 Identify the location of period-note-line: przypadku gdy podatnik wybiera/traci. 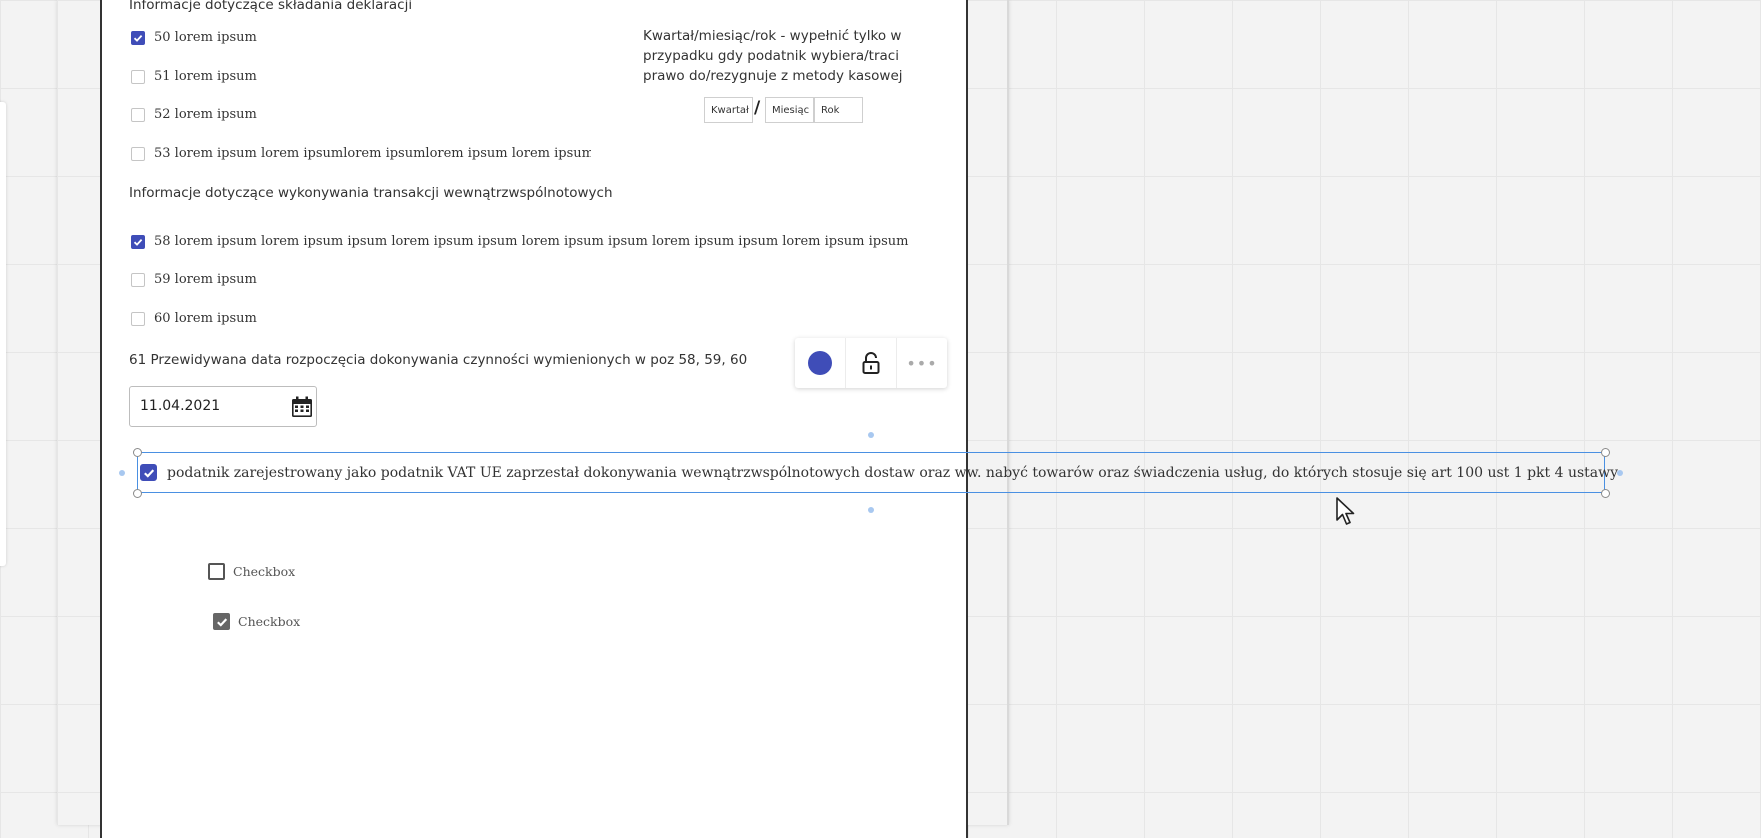
(771, 56).